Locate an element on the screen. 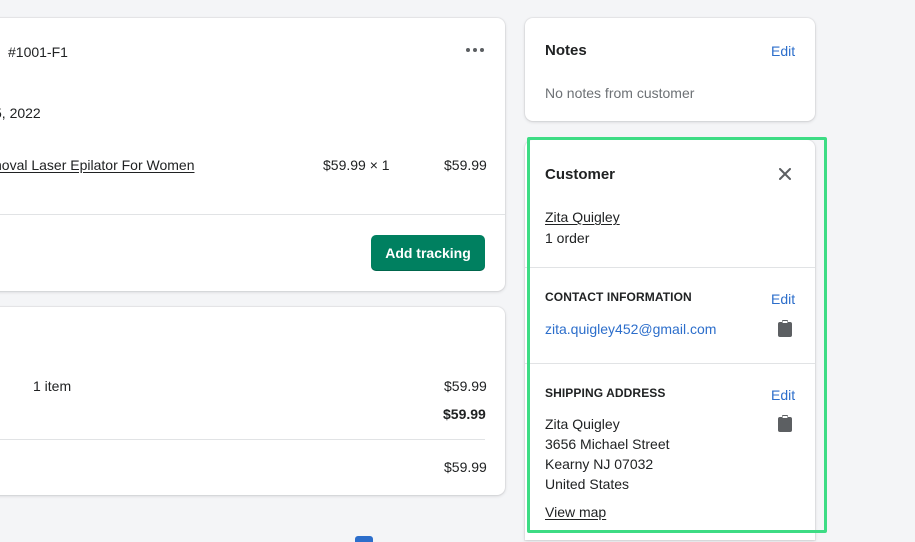 Image resolution: width=915 pixels, height=542 pixels. notes-card: Notes Edit No notes from customer is located at coordinates (670, 69).